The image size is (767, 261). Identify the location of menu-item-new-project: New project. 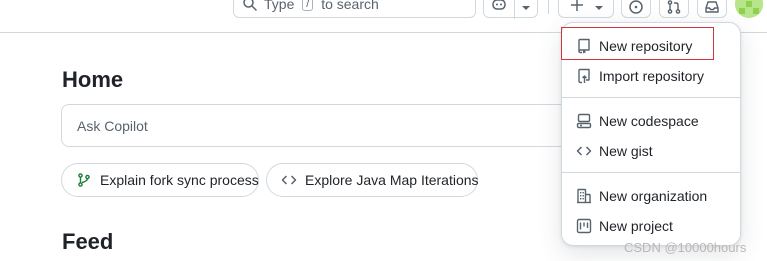
(651, 226).